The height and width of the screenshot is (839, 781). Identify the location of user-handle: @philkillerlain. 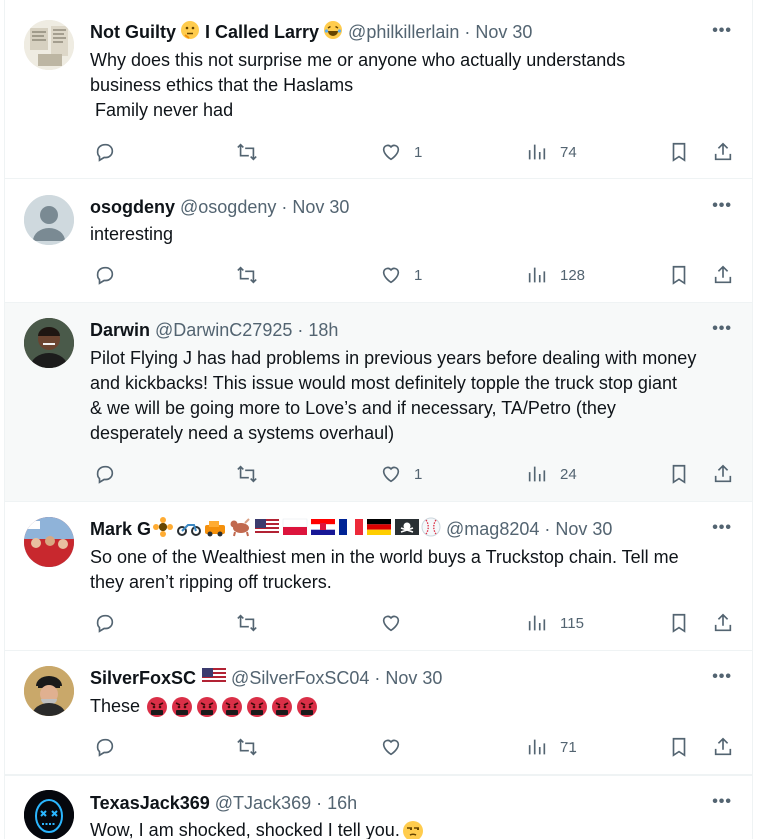
(403, 32).